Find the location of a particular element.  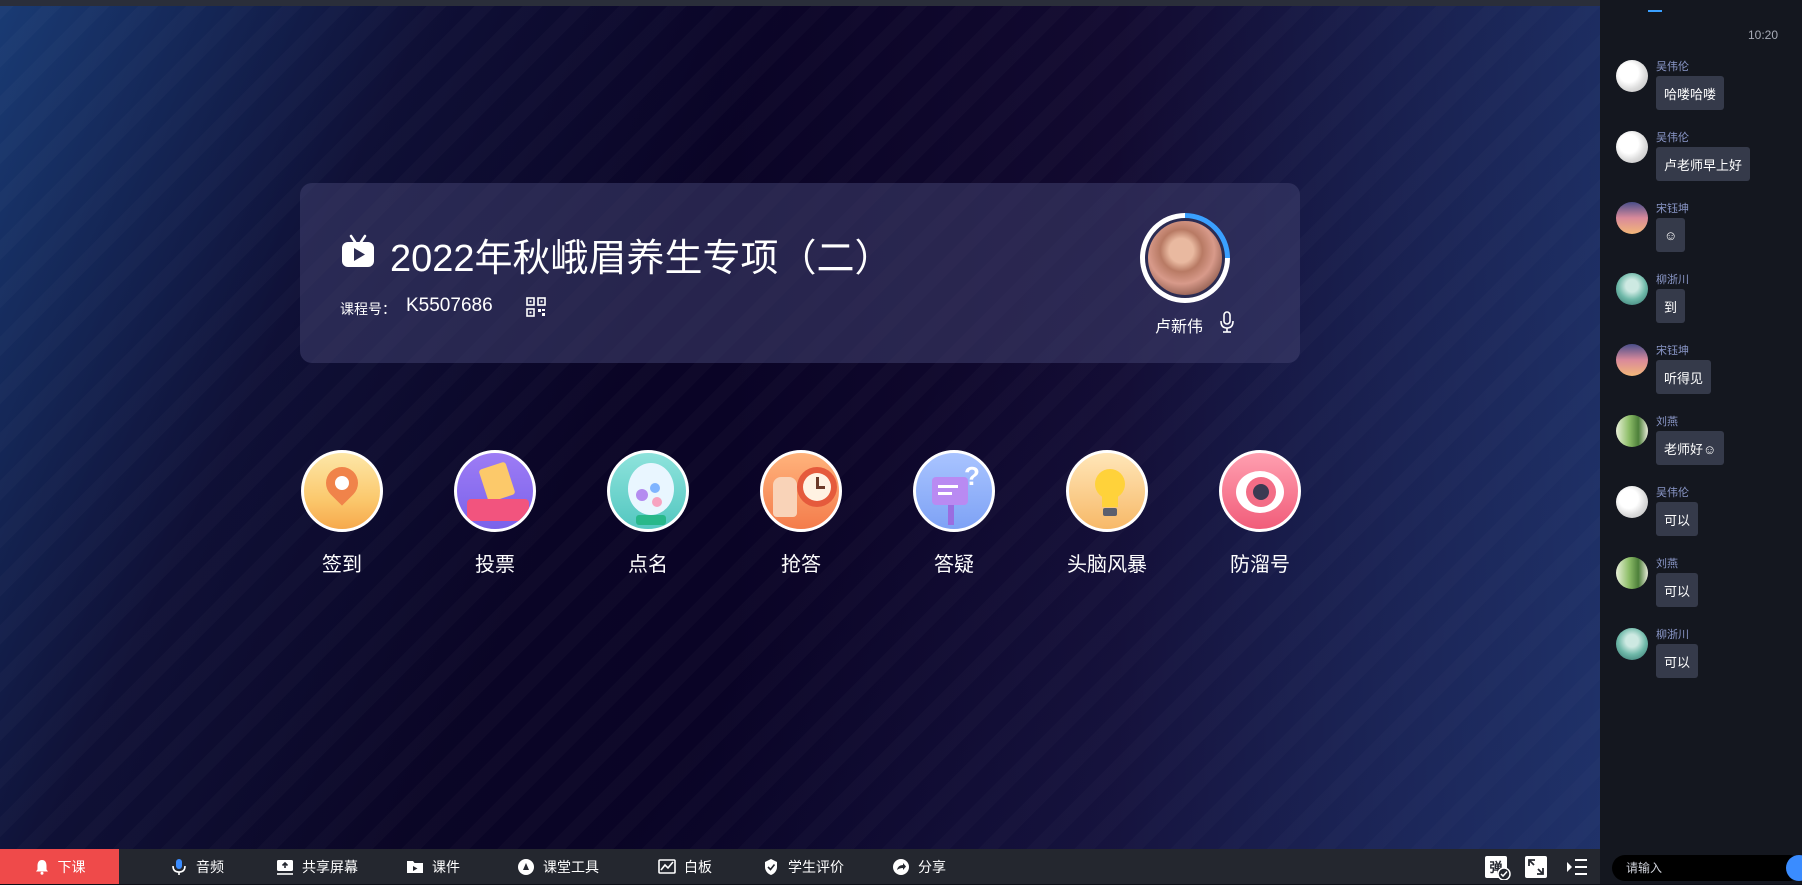

tool-label: 签到 is located at coordinates (342, 565).